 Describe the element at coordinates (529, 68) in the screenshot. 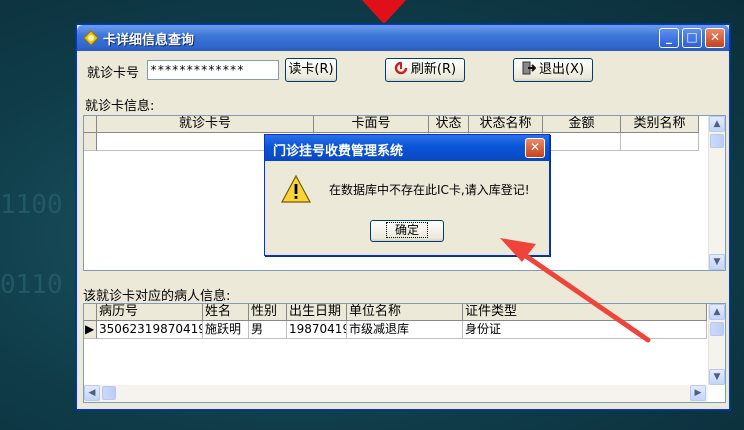

I see `exit-icon` at that location.